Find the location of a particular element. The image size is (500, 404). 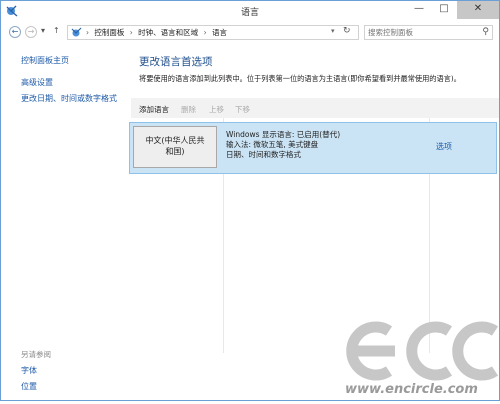

search-input is located at coordinates (421, 32).